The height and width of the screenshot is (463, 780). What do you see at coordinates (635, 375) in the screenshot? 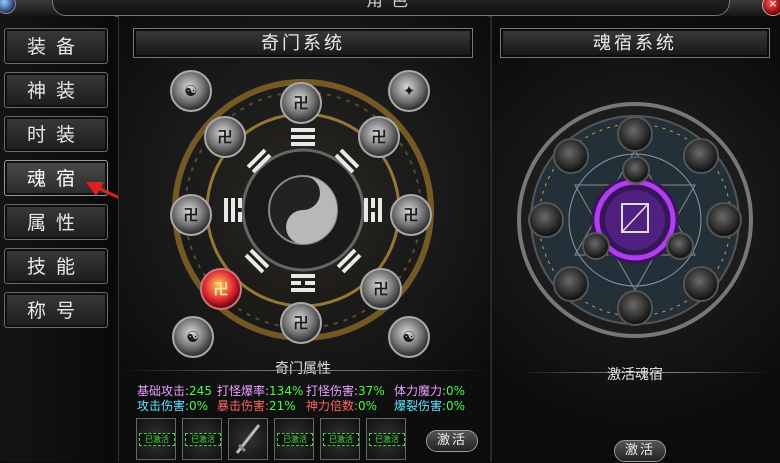
I see `hunsu-status-label: 激活魂宿` at bounding box center [635, 375].